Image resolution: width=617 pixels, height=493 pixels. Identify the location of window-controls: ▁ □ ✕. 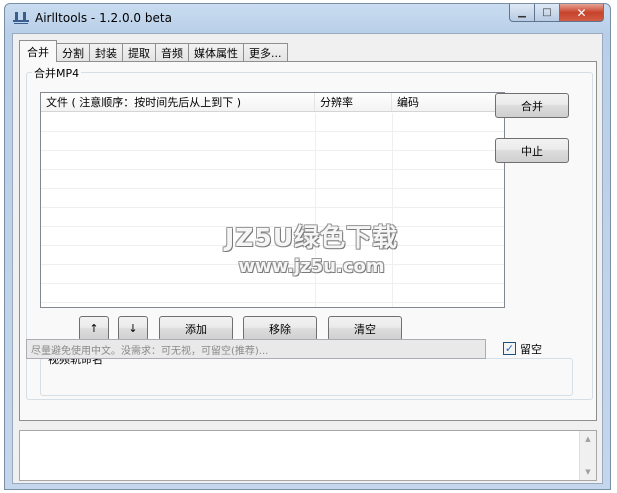
(556, 13).